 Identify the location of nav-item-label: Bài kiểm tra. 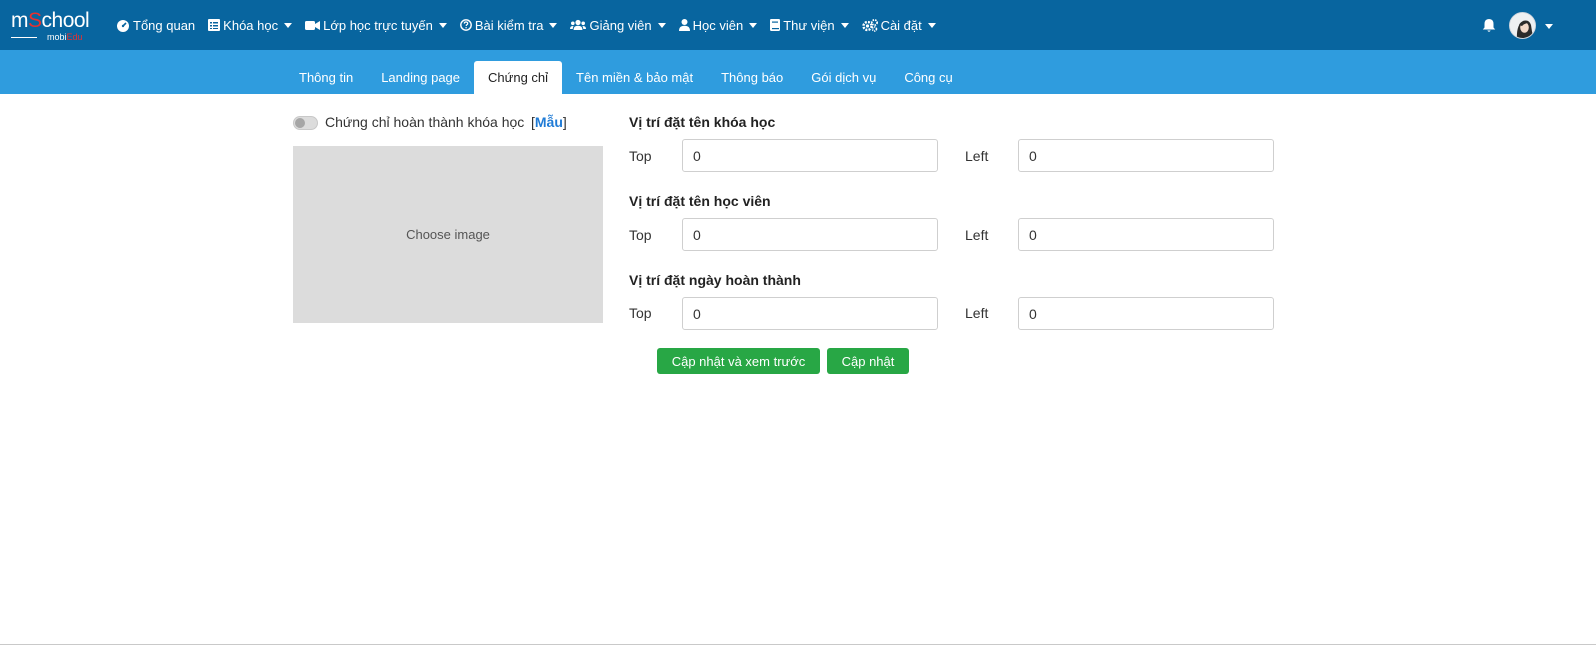
(509, 25).